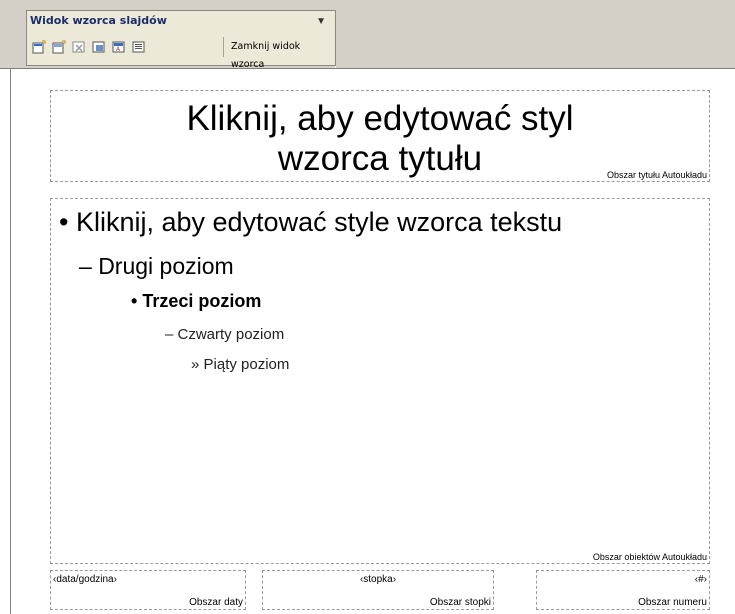 This screenshot has width=735, height=614. I want to click on close-master-view-button: Zamknij widok wzorca, so click(281, 54).